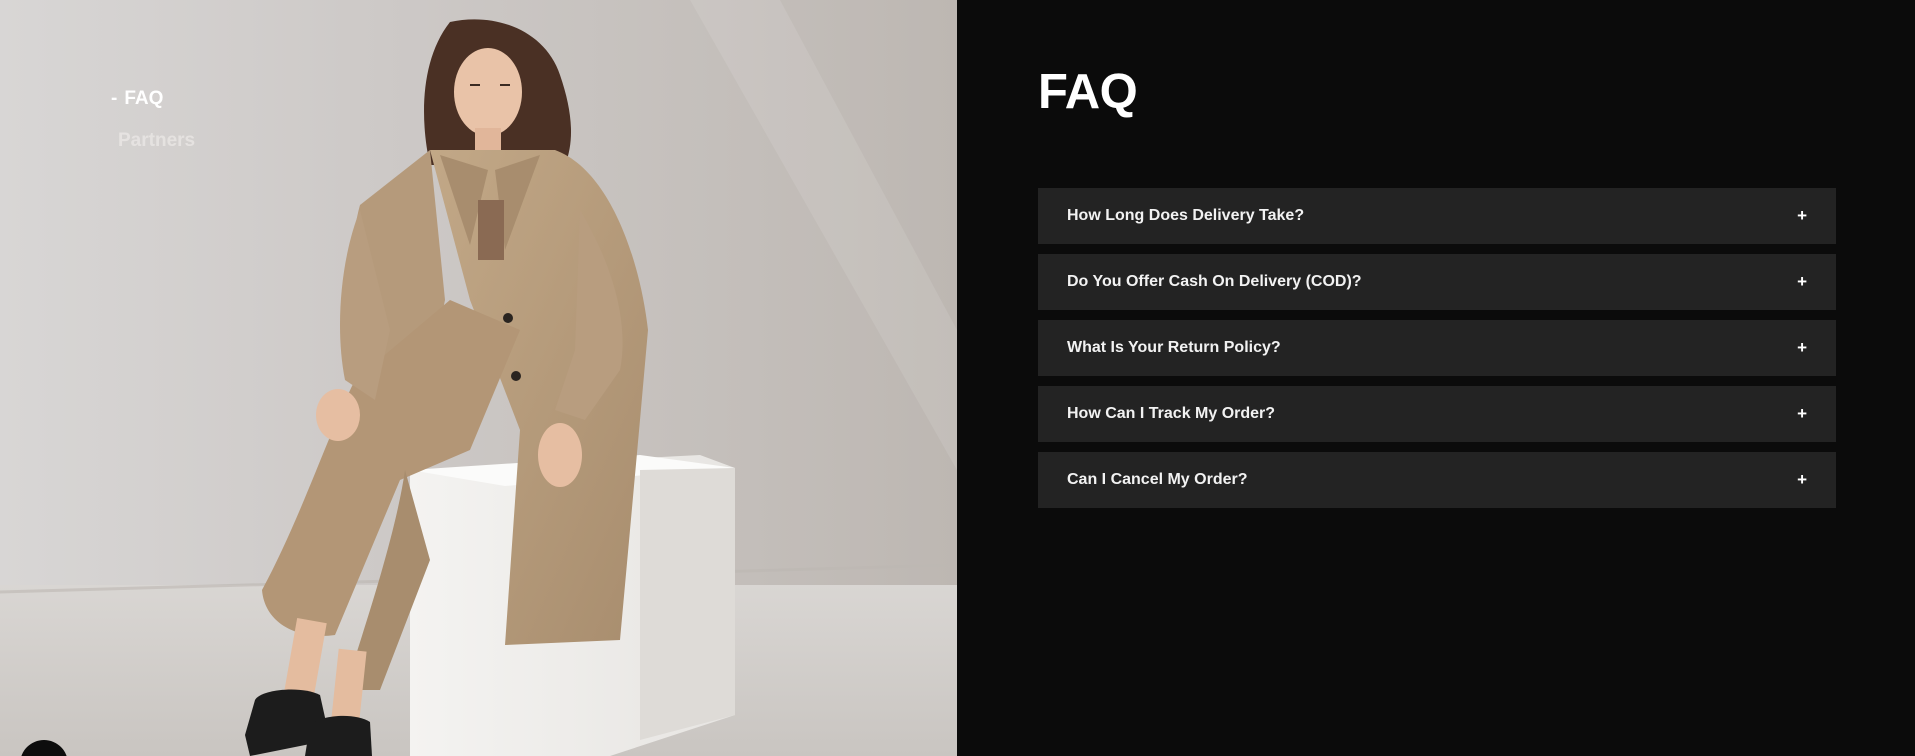 This screenshot has width=1915, height=756. I want to click on side-nav-label-faq: FAQ, so click(144, 98).